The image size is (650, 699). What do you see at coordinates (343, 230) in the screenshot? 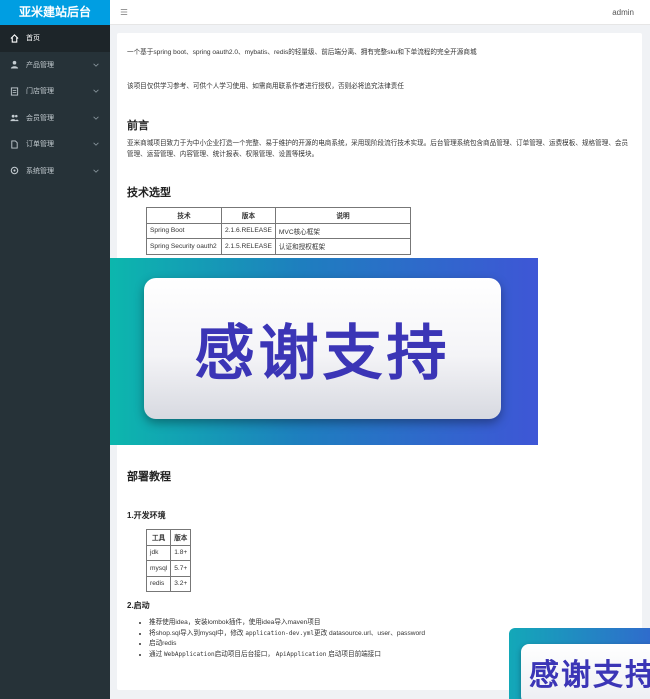
I see `table-cell: MVC核心框架` at bounding box center [343, 230].